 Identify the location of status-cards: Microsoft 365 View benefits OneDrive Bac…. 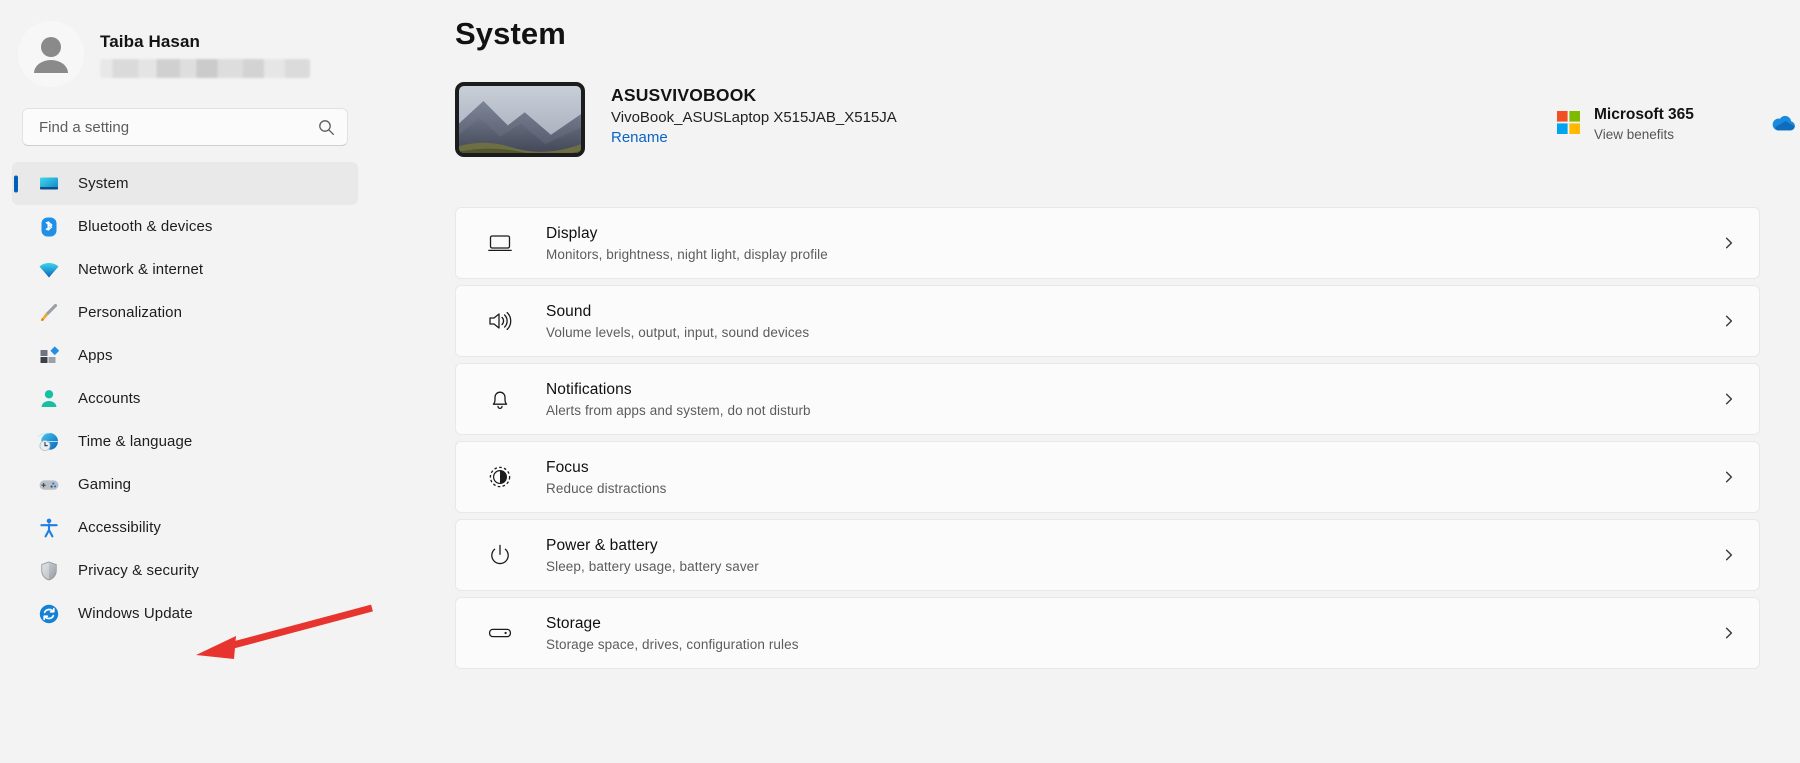
(1677, 124).